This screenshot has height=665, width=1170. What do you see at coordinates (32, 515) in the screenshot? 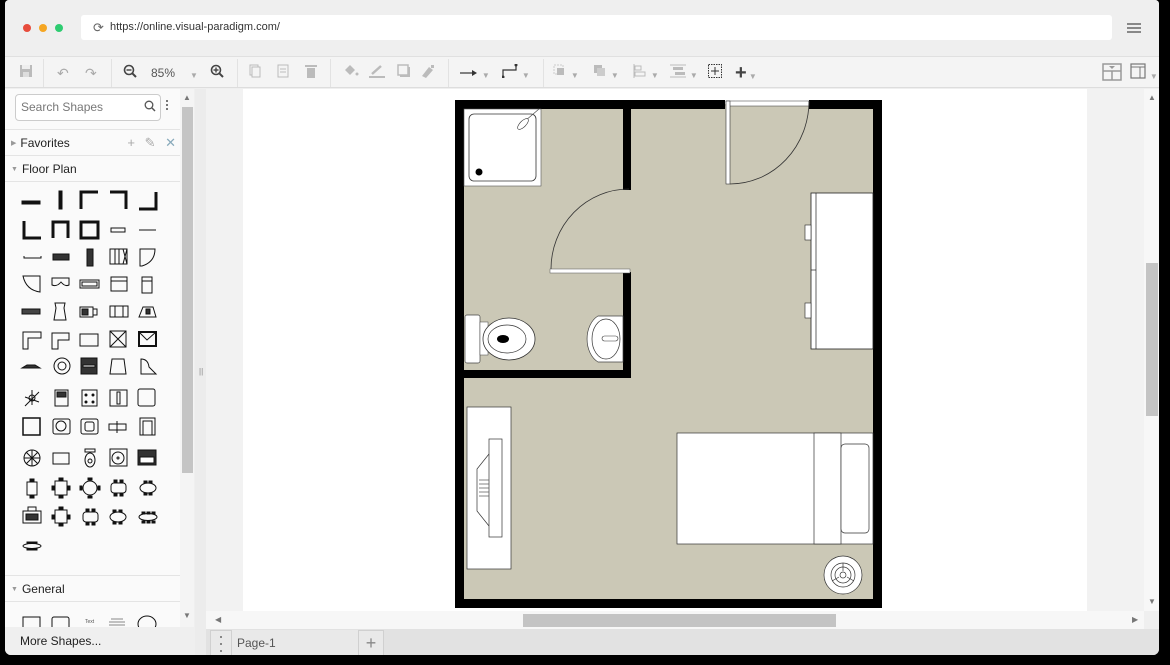
I see `shape-office-desk` at bounding box center [32, 515].